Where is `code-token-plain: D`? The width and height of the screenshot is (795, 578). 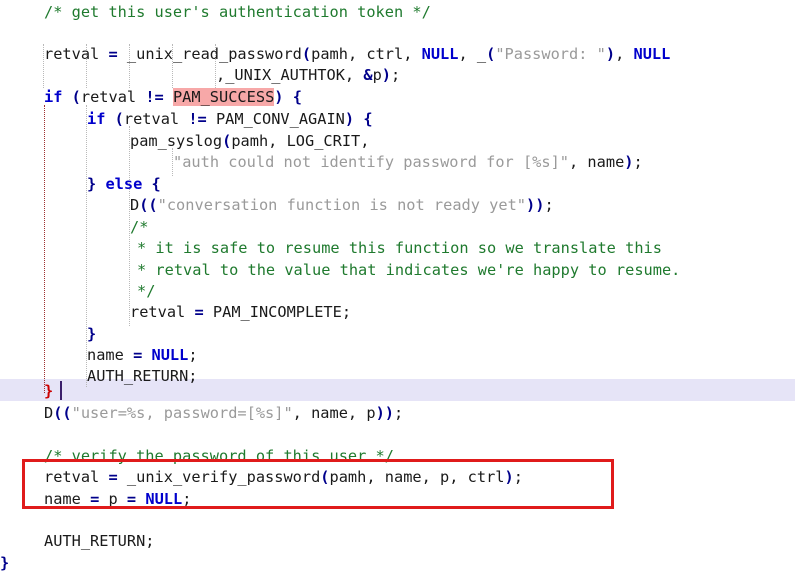
code-token-plain: D is located at coordinates (49, 413).